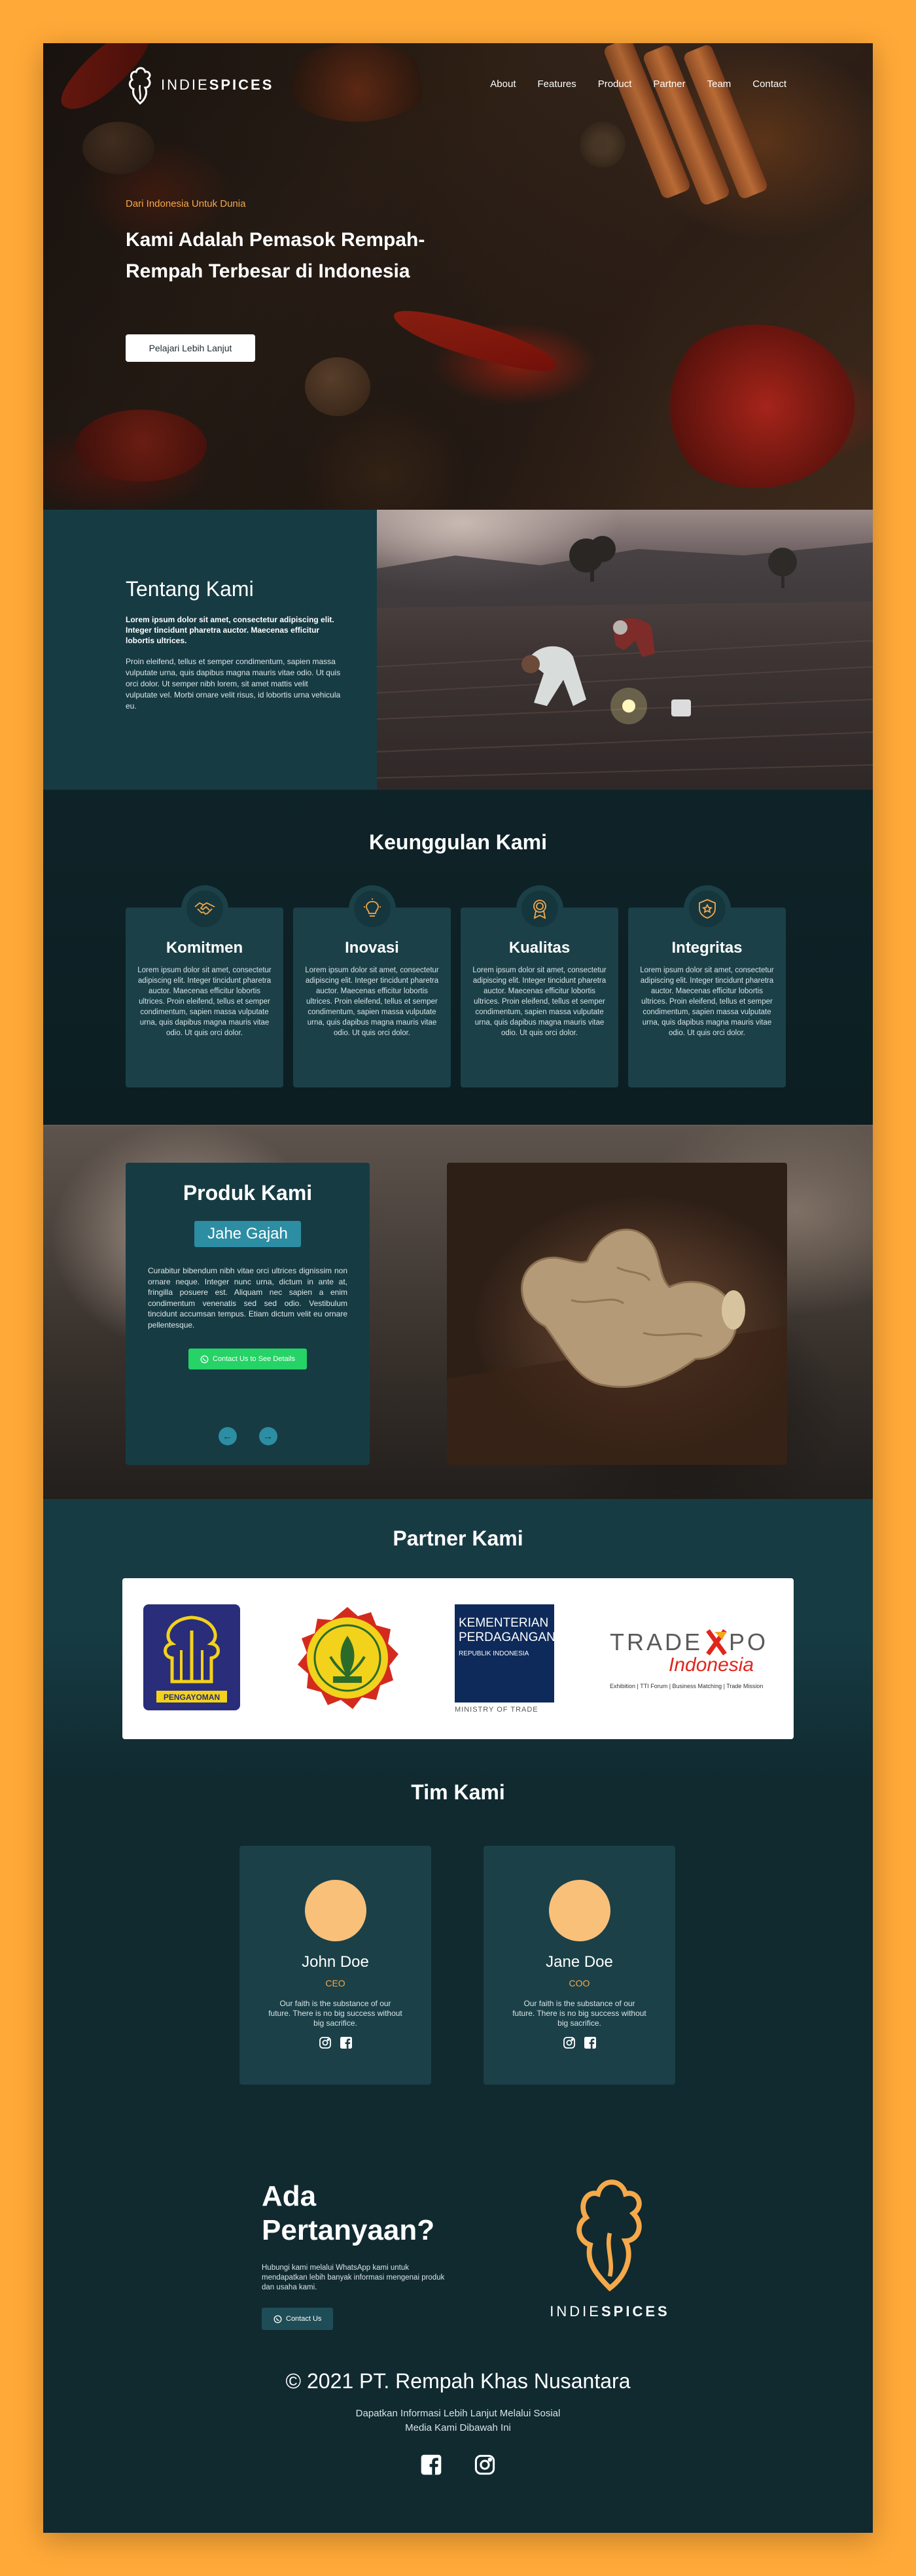 The width and height of the screenshot is (916, 2576). Describe the element at coordinates (579, 1983) in the screenshot. I see `member-role: COO` at that location.